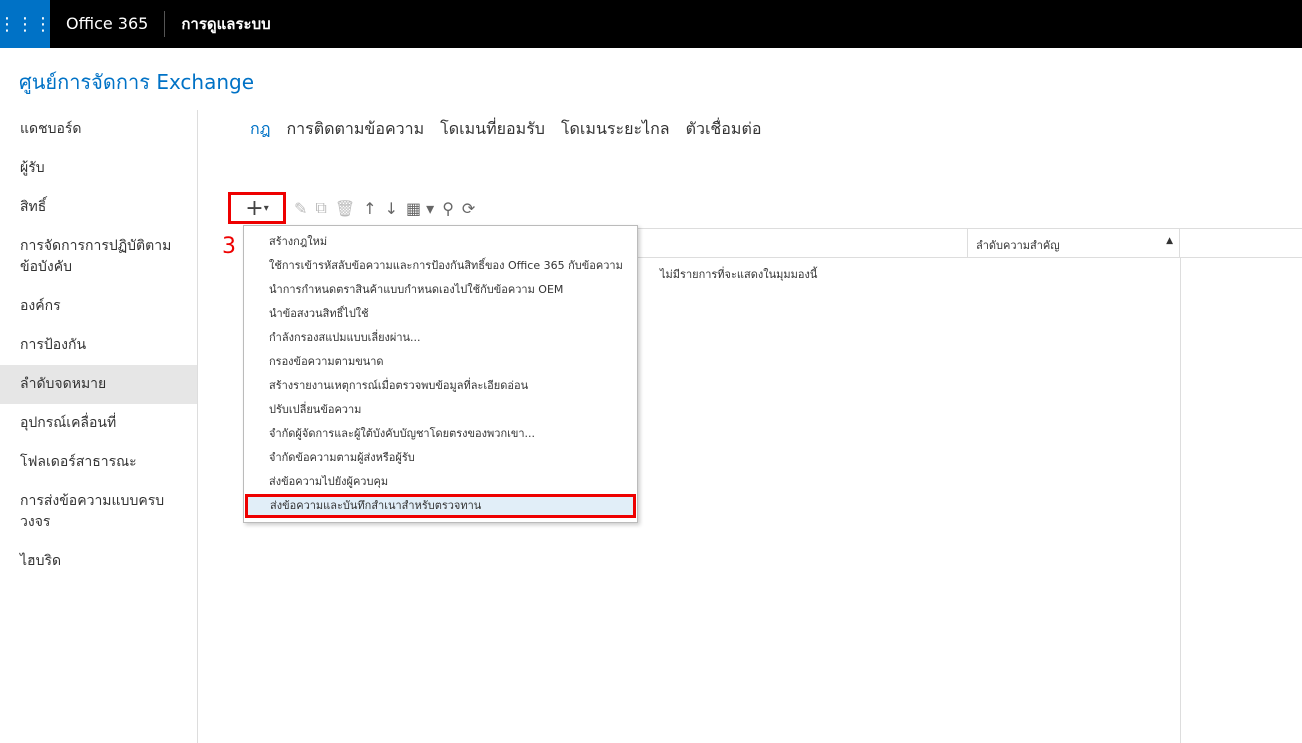 Image resolution: width=1302 pixels, height=743 pixels. I want to click on refresh-icon: ⟳, so click(468, 208).